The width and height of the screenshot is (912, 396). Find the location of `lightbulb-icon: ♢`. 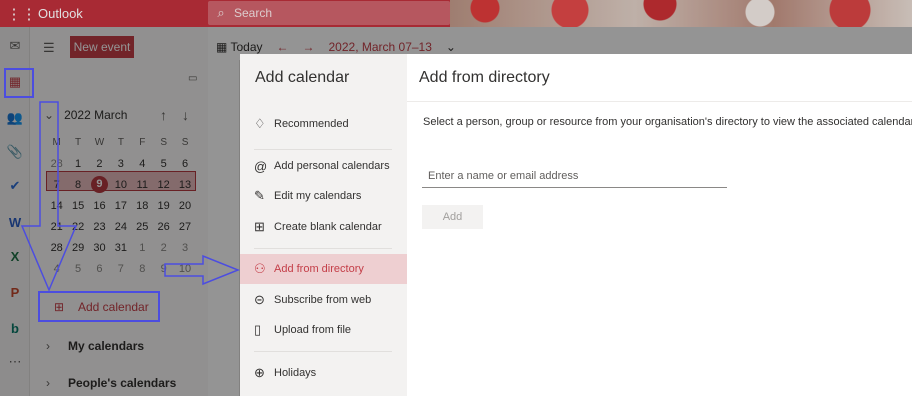

lightbulb-icon: ♢ is located at coordinates (260, 123).